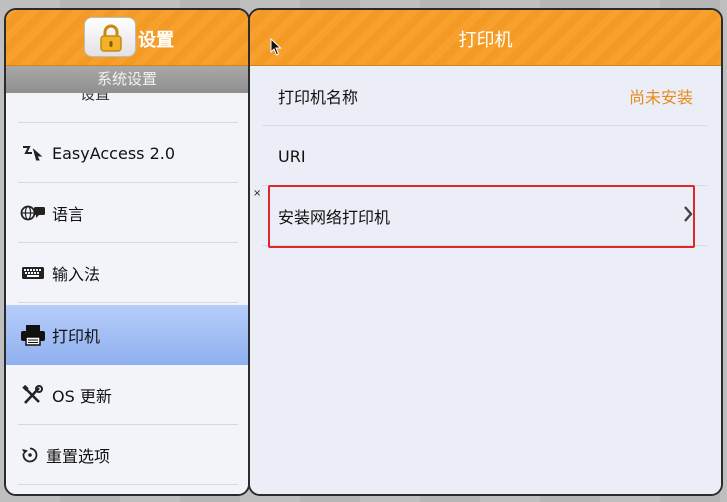  What do you see at coordinates (95, 98) in the screenshot?
I see `sidebar-item-label: 设置` at bounding box center [95, 98].